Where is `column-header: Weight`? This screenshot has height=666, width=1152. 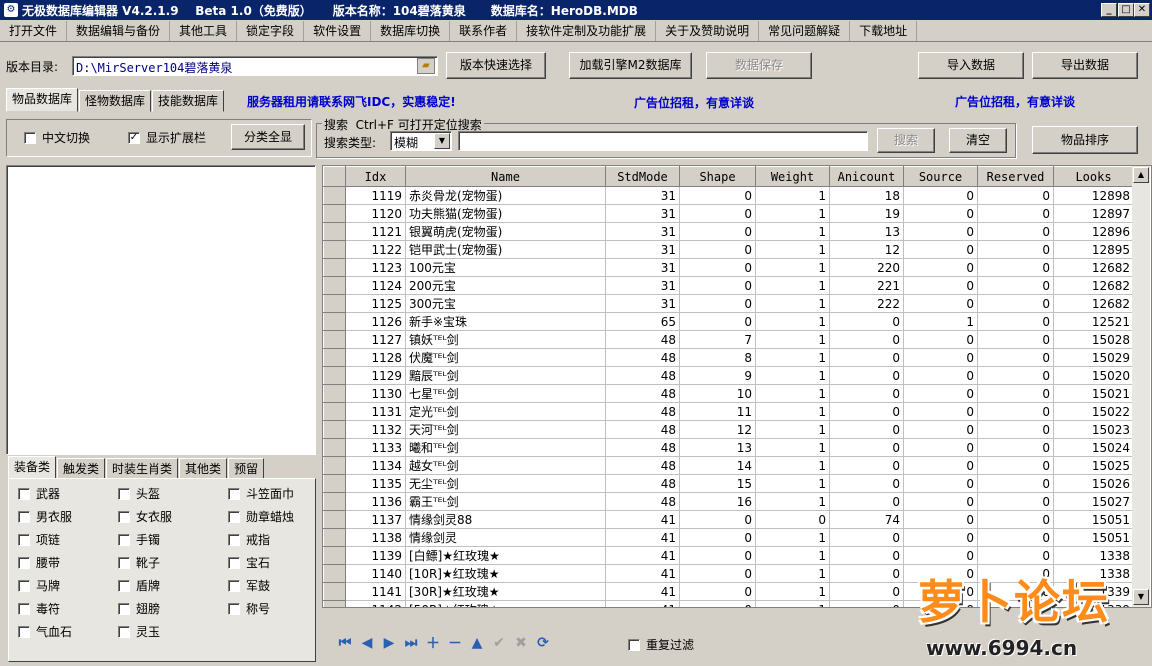
column-header: Weight is located at coordinates (792, 176).